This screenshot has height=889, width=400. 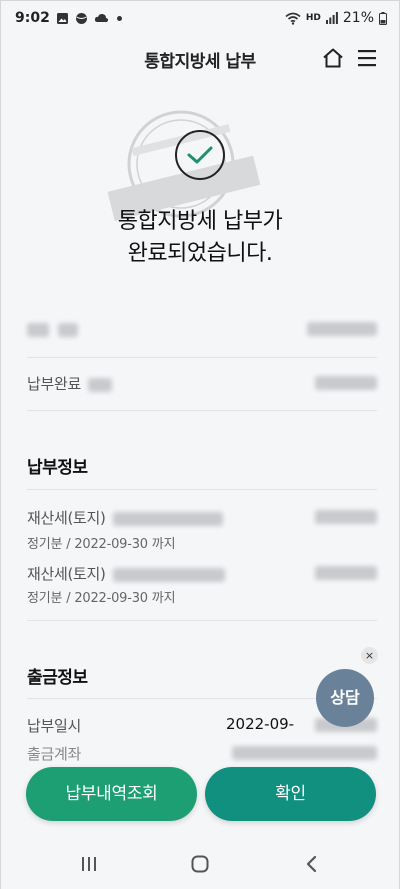 What do you see at coordinates (81, 18) in the screenshot?
I see `ball-icon` at bounding box center [81, 18].